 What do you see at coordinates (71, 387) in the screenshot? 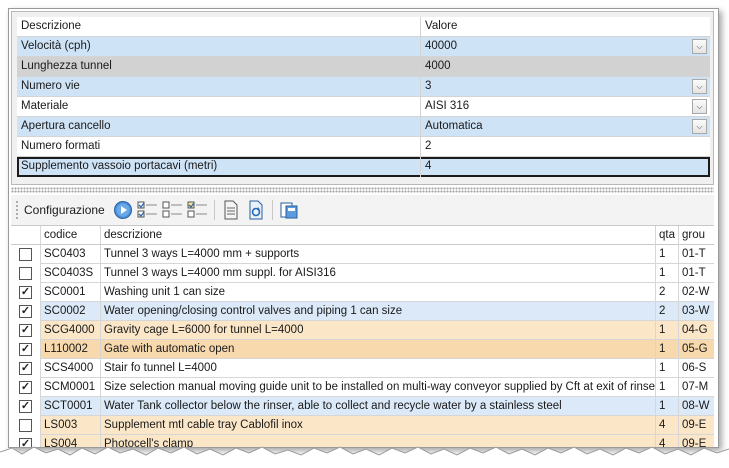
I see `cell-code: SCM0001` at bounding box center [71, 387].